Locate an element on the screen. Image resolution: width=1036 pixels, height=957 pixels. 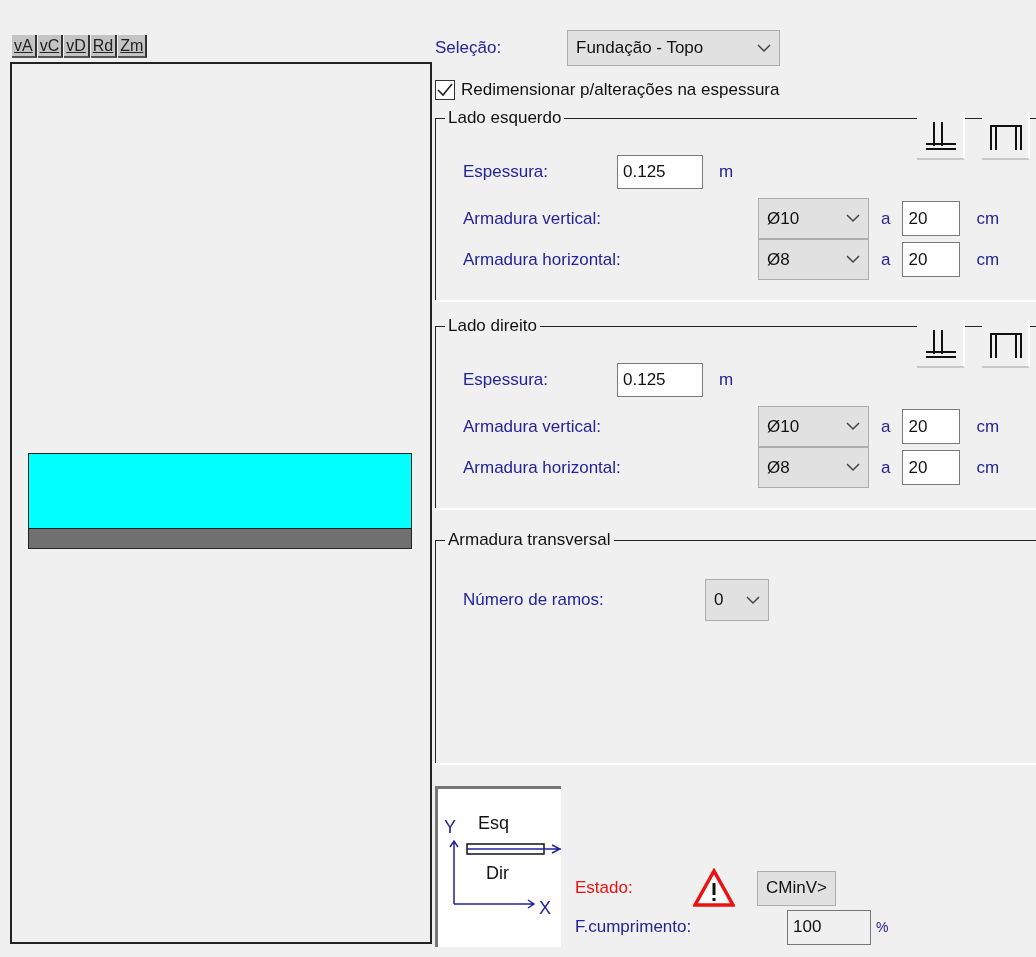
unit-label: % is located at coordinates (882, 927).